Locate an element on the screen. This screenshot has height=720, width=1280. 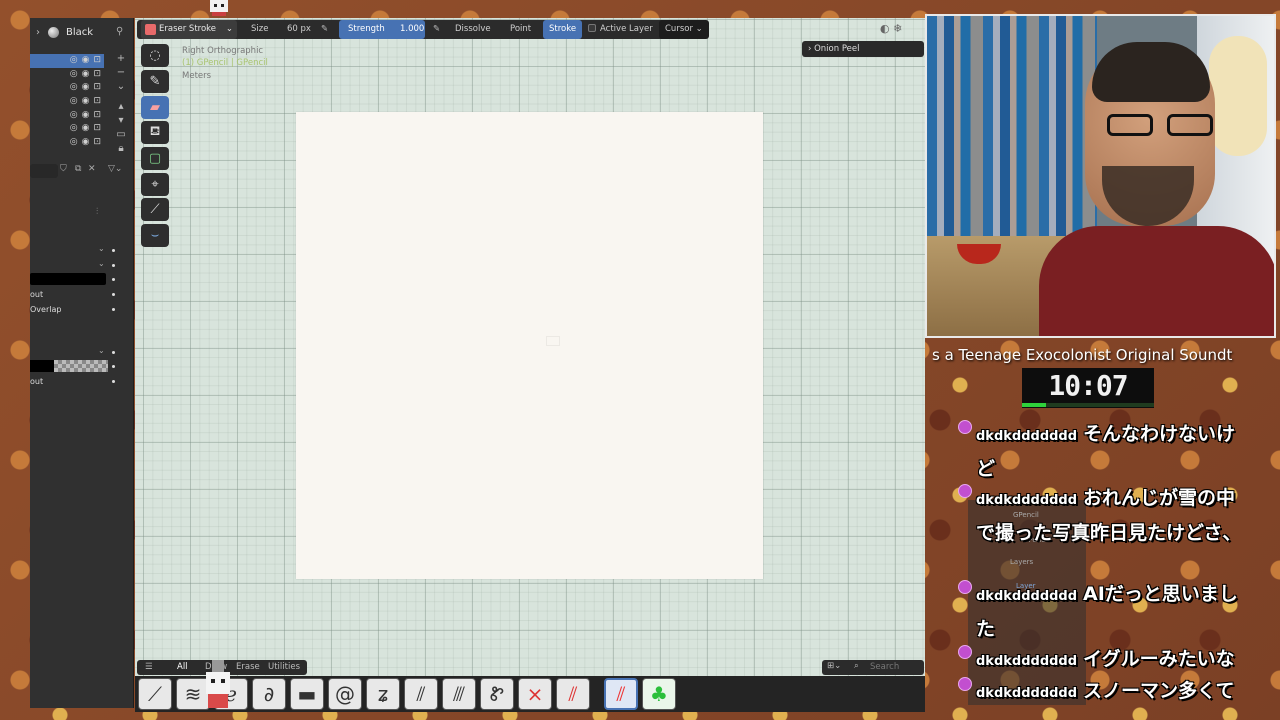
brush-thumbnail: ∂ is located at coordinates (269, 694).